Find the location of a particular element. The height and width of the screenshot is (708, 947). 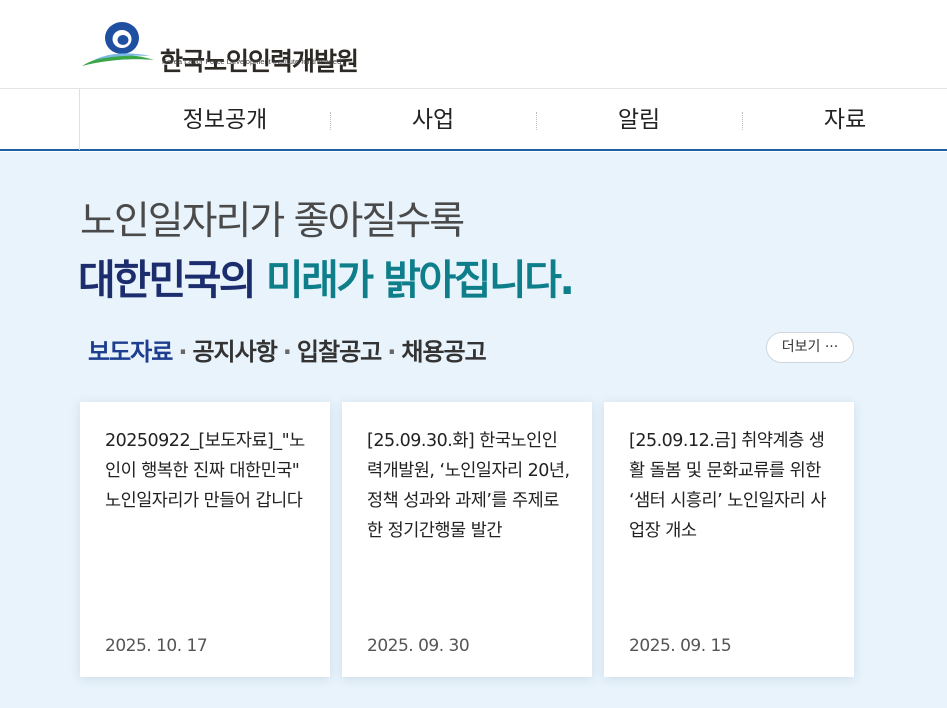

logo-emblem-icon is located at coordinates (118, 44).